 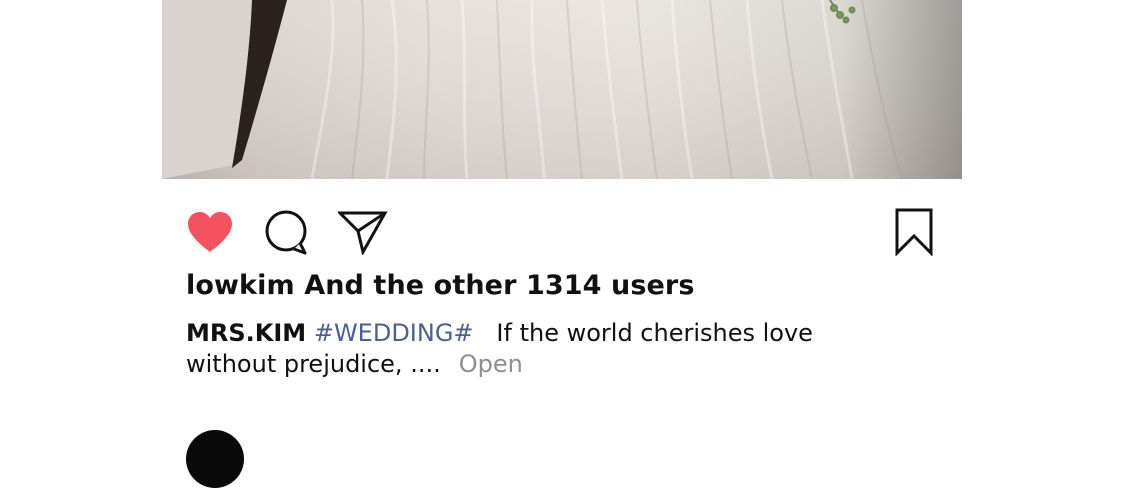 I want to click on comment-button, so click(x=286, y=232).